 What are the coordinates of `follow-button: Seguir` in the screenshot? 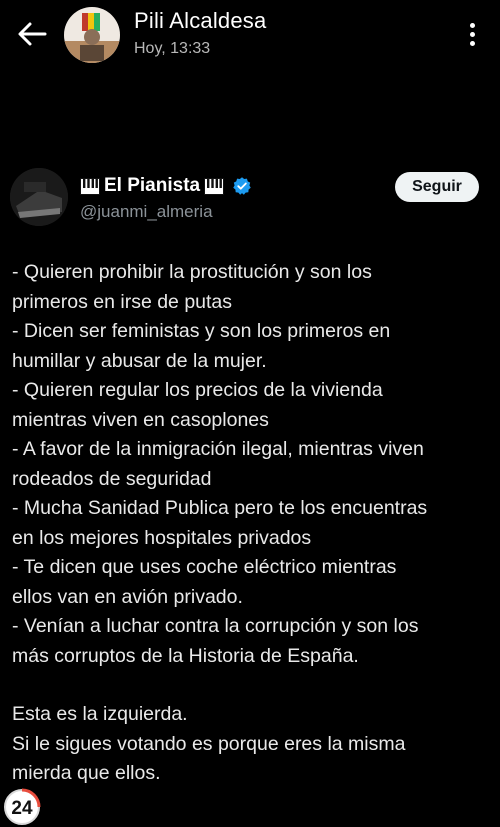 It's located at (437, 187).